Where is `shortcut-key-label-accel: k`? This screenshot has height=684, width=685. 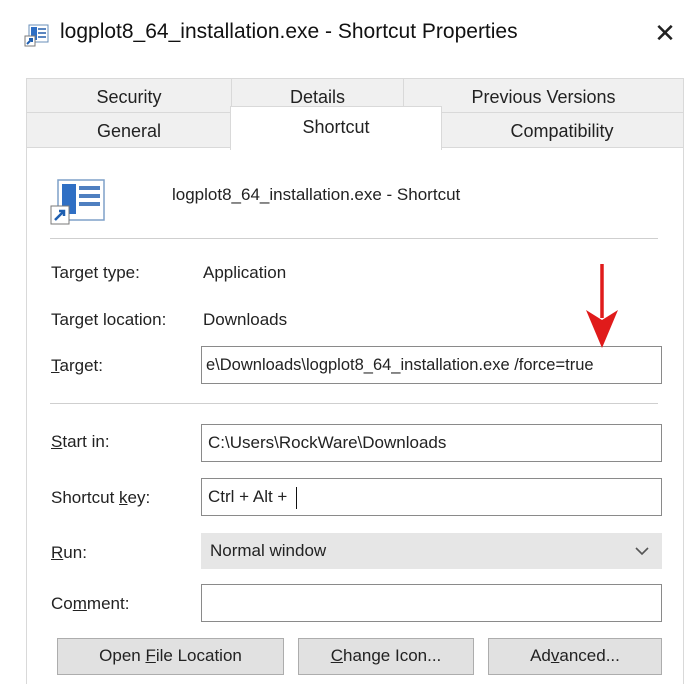
shortcut-key-label-accel: k is located at coordinates (123, 497).